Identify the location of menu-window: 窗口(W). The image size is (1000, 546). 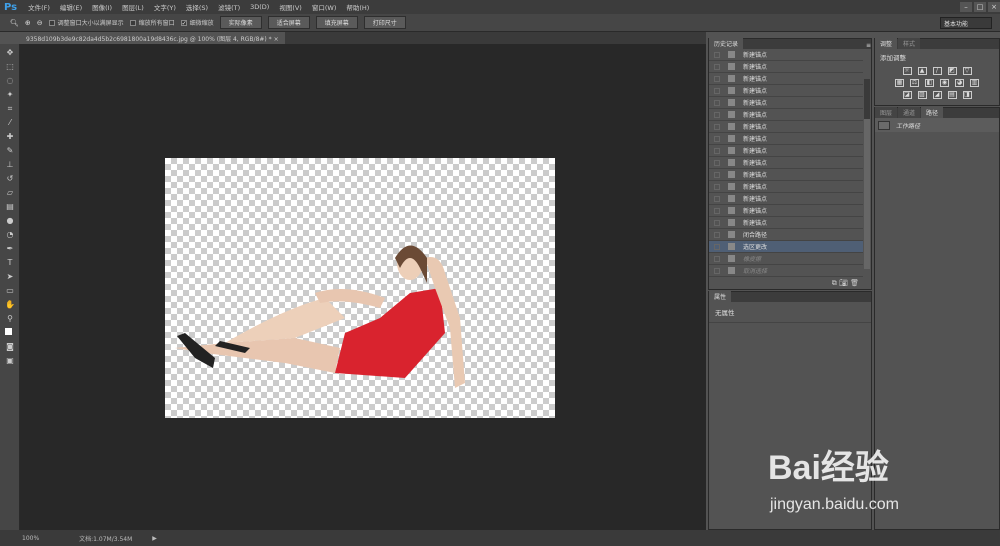
(324, 7).